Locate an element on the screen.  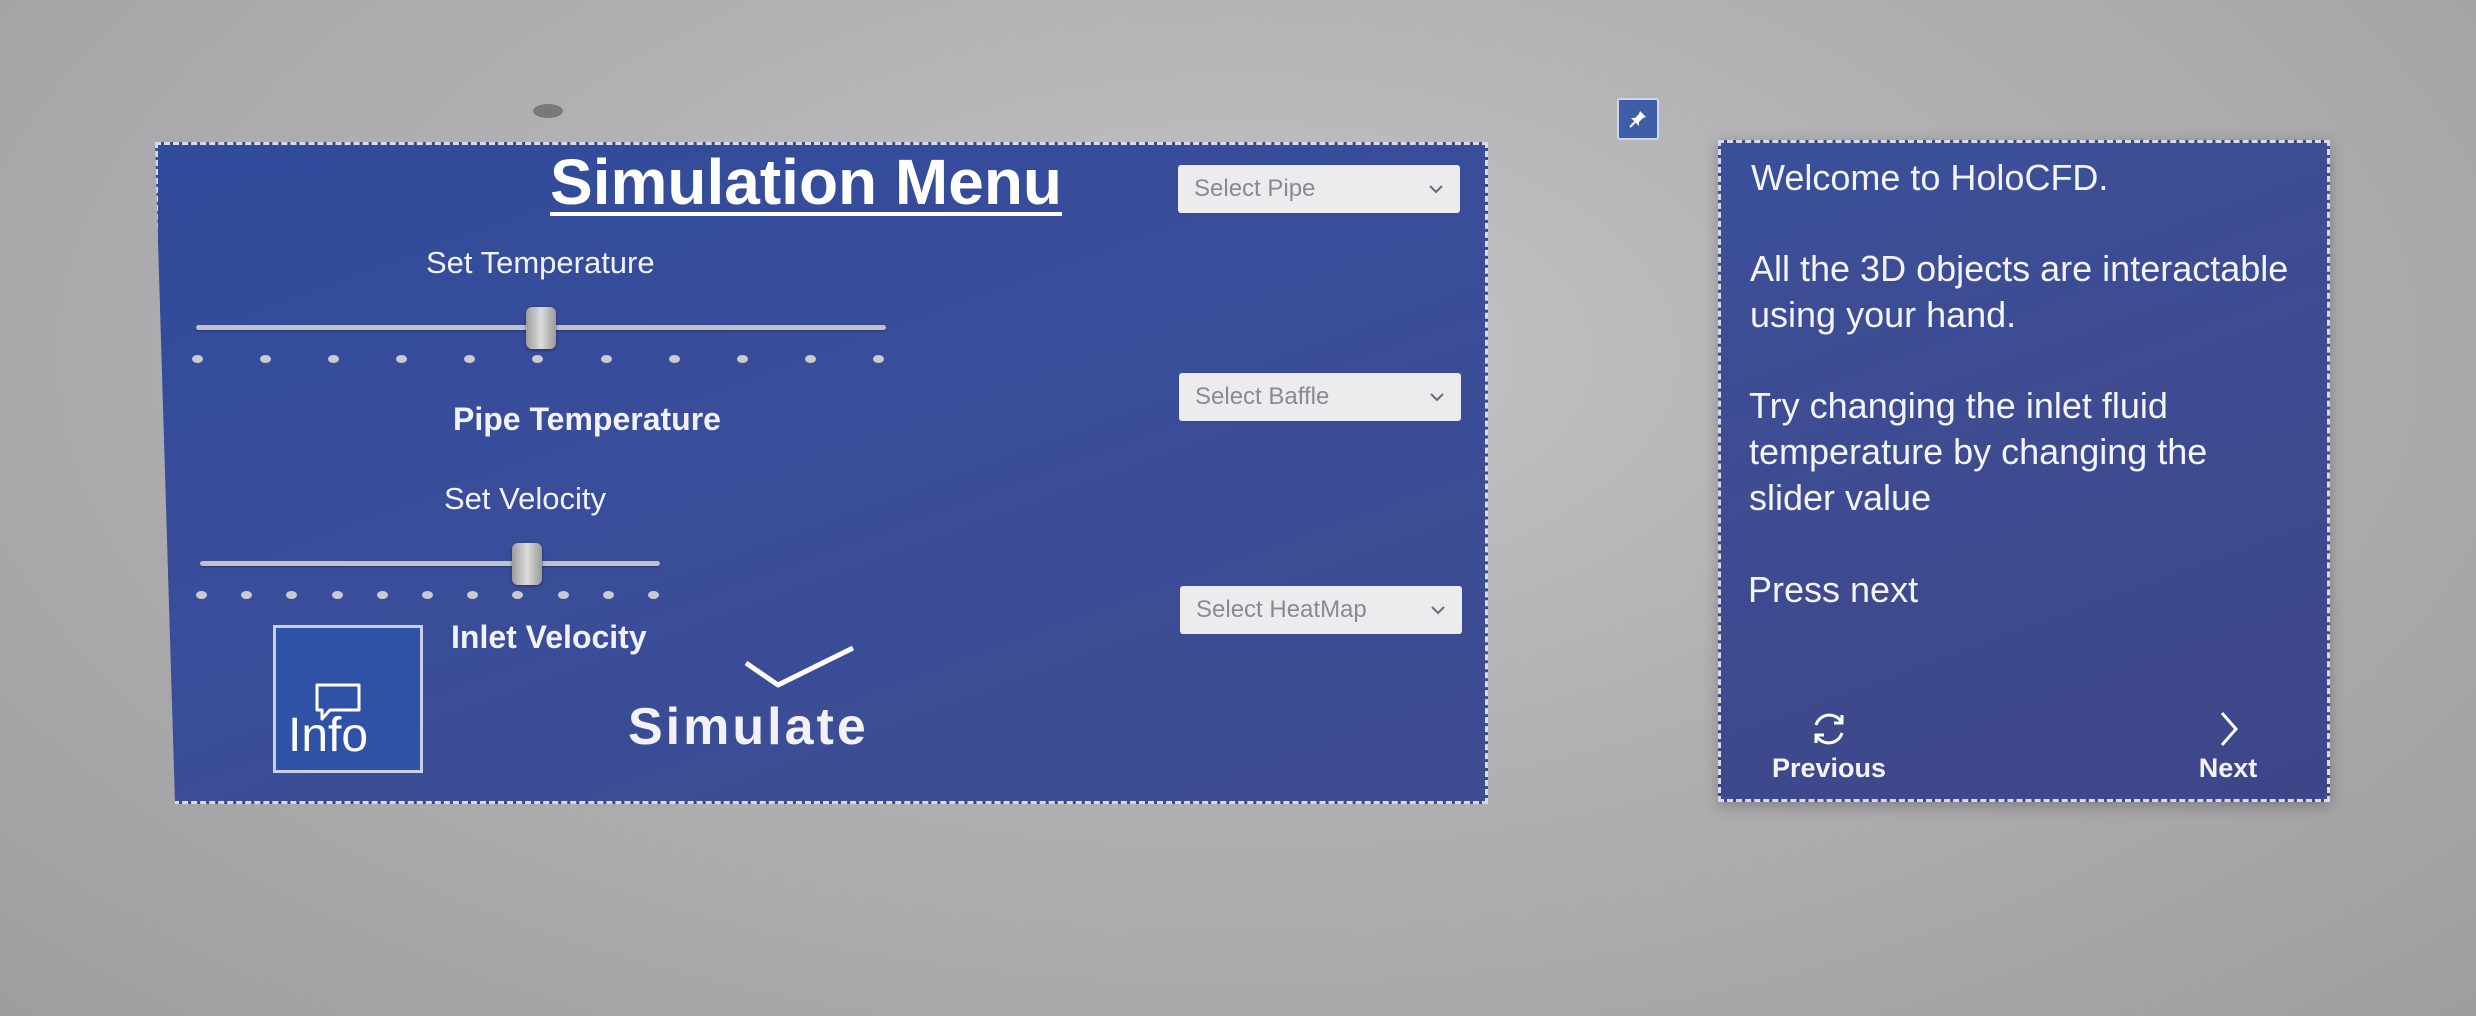
temperature-slider is located at coordinates (541, 328).